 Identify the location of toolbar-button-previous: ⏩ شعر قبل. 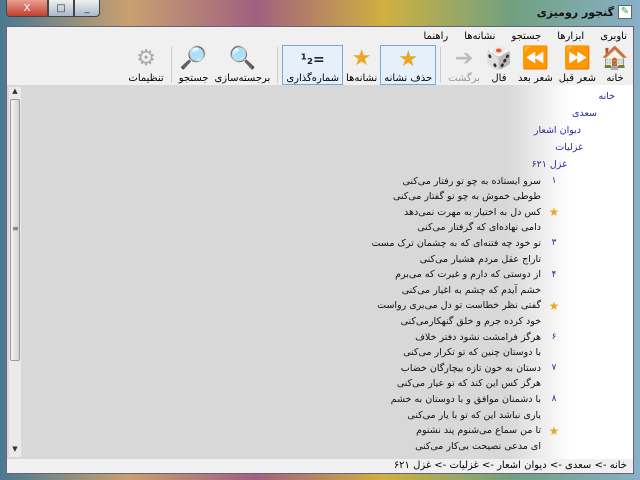
(577, 65).